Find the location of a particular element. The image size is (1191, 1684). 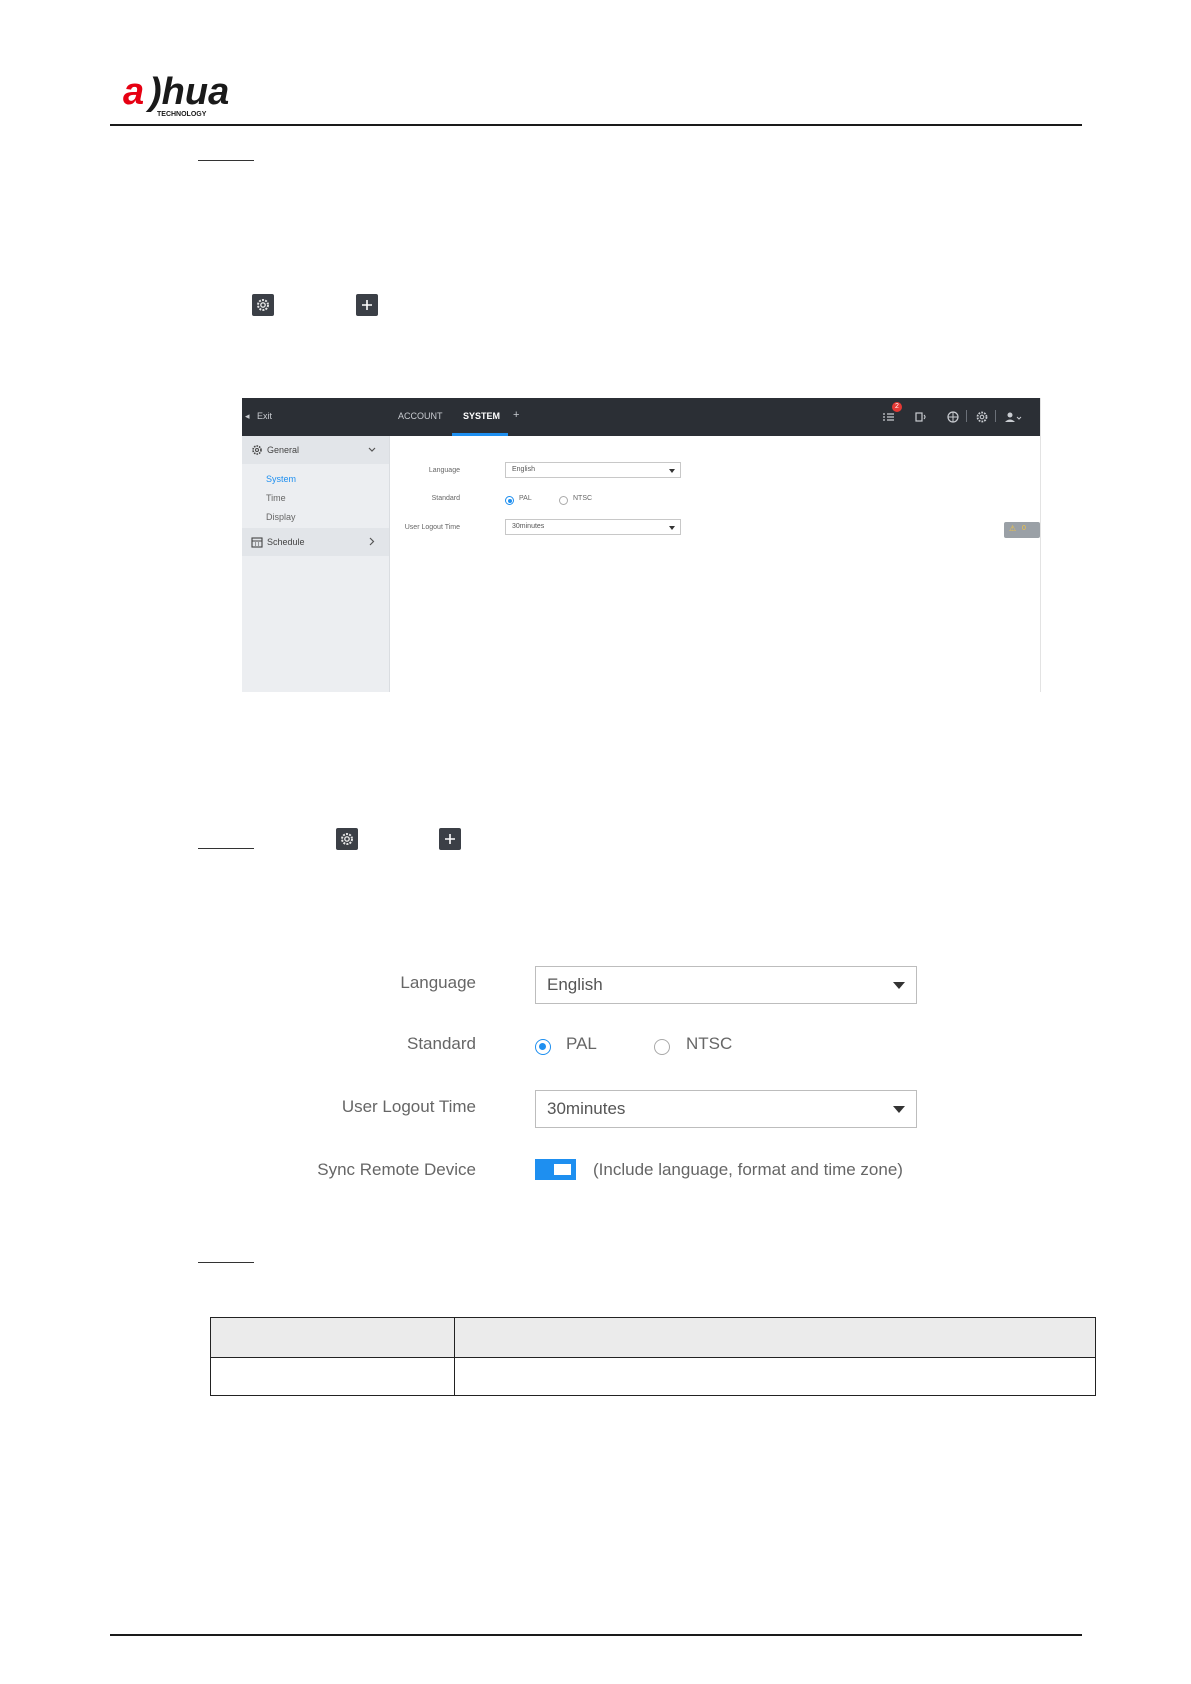

sidebar-group-label: Schedule is located at coordinates (286, 542).